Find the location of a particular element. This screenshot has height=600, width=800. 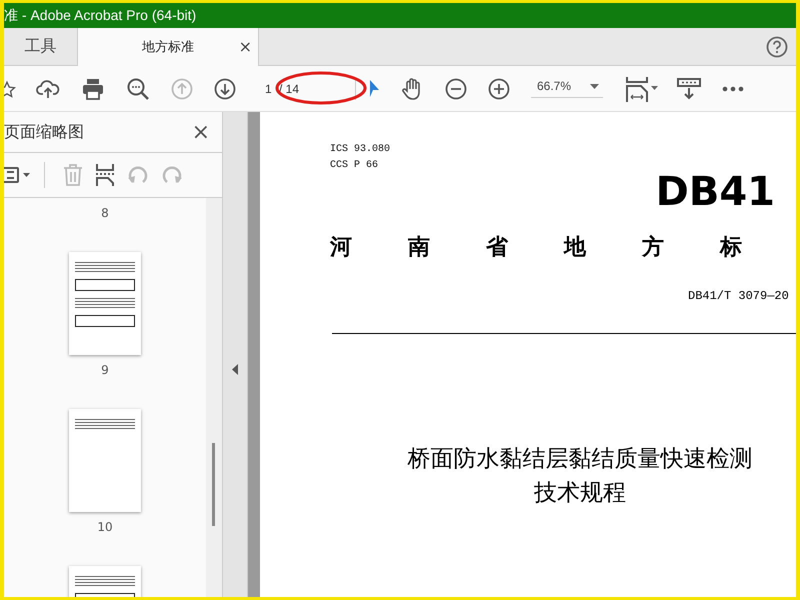

standard-number: DB41/T 3079—20 is located at coordinates (738, 296).